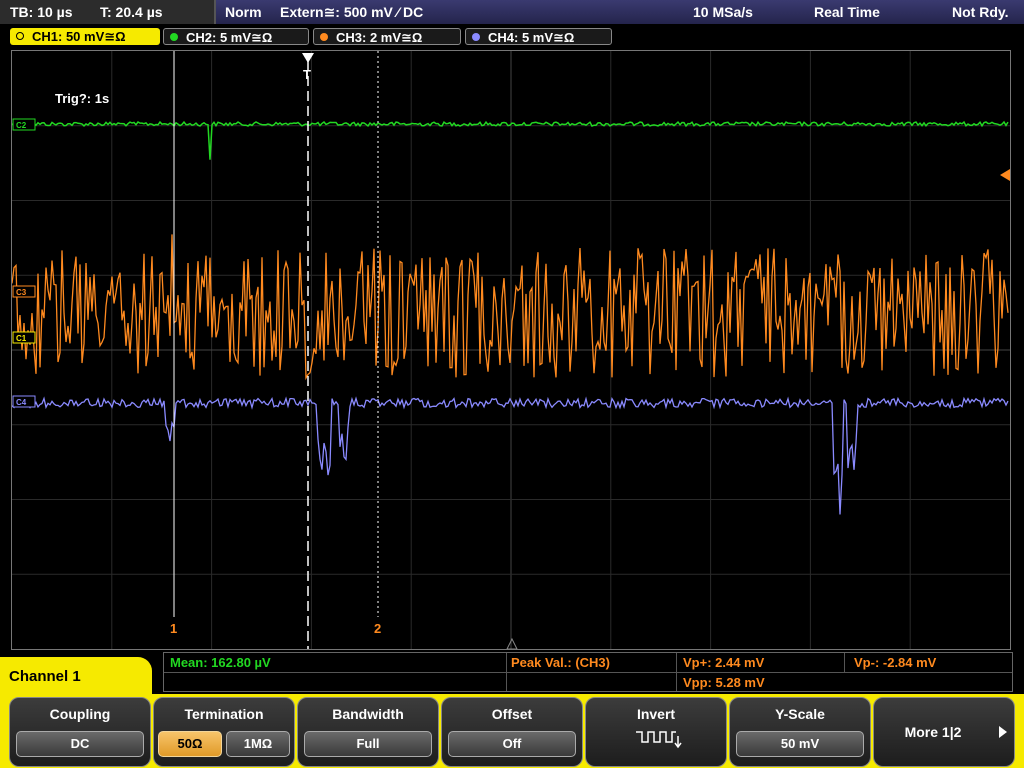  I want to click on termination-softkey: Termination 50Ω 1MΩ, so click(224, 732).